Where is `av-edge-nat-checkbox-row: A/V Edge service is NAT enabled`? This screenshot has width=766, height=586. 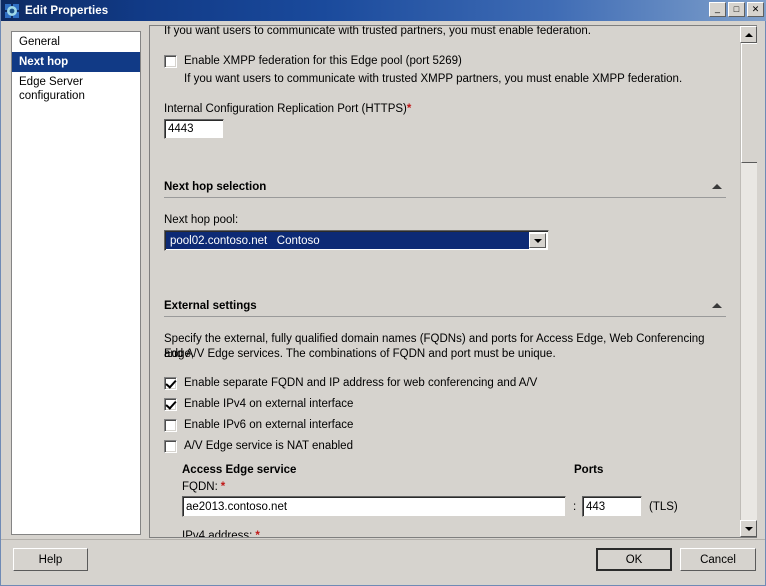
av-edge-nat-checkbox-row: A/V Edge service is NAT enabled is located at coordinates (424, 446).